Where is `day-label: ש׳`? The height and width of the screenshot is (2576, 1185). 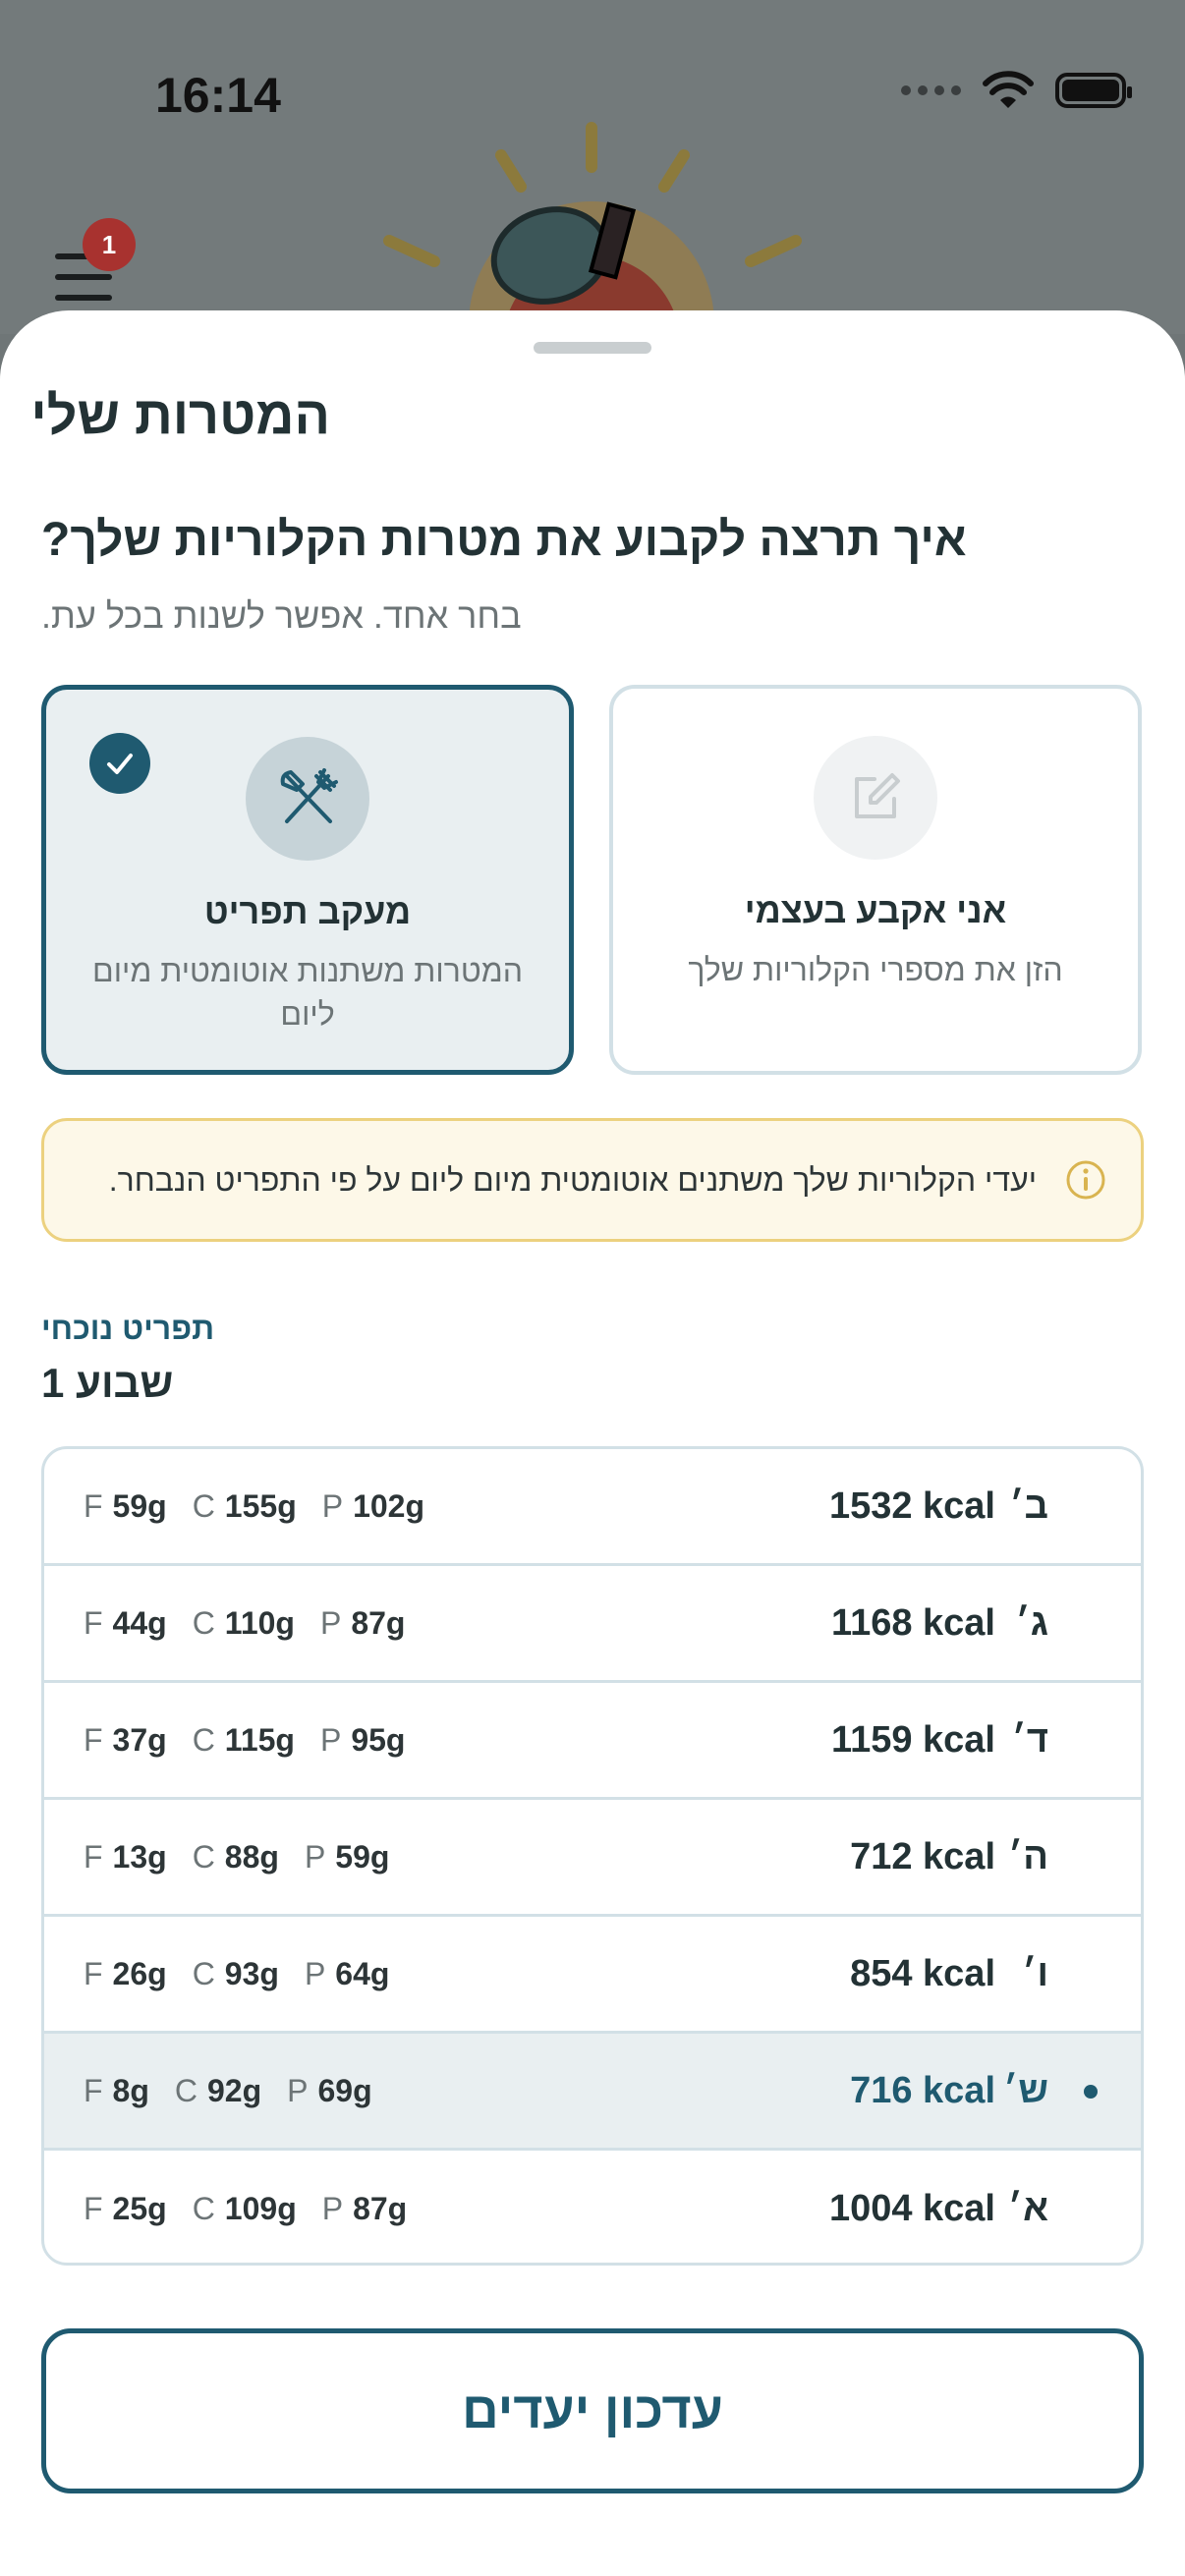
day-label: ש׳ is located at coordinates (1025, 2090).